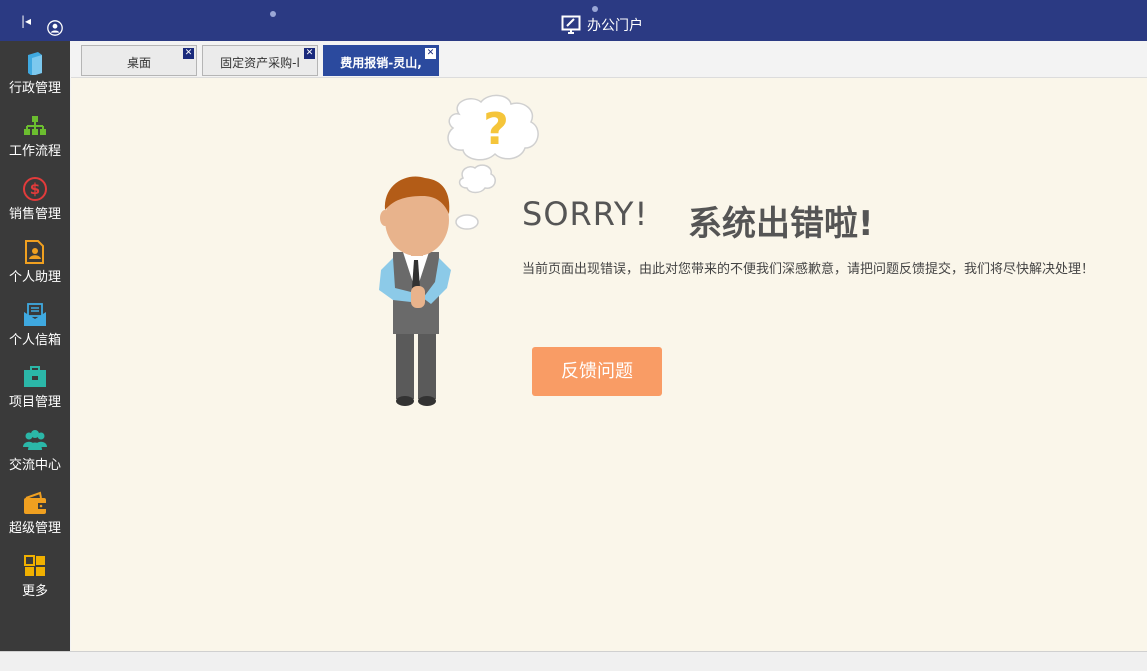 The width and height of the screenshot is (1147, 671). Describe the element at coordinates (609, 59) in the screenshot. I see `tab-bar: 桌面 ✕ 固定资产采购-l ✕ 费用报销-灵山, ✕` at that location.